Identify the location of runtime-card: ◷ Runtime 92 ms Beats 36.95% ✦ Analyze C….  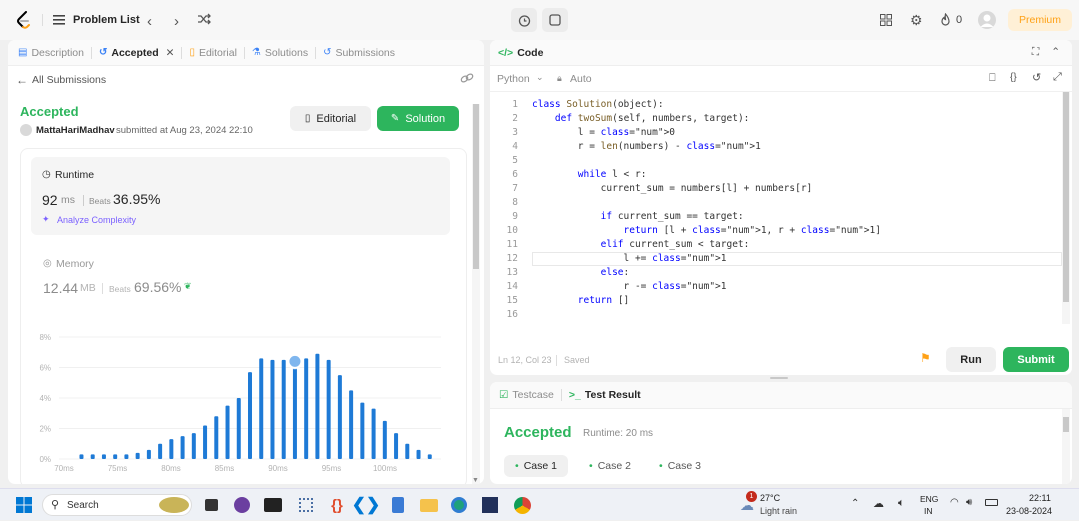
(240, 196).